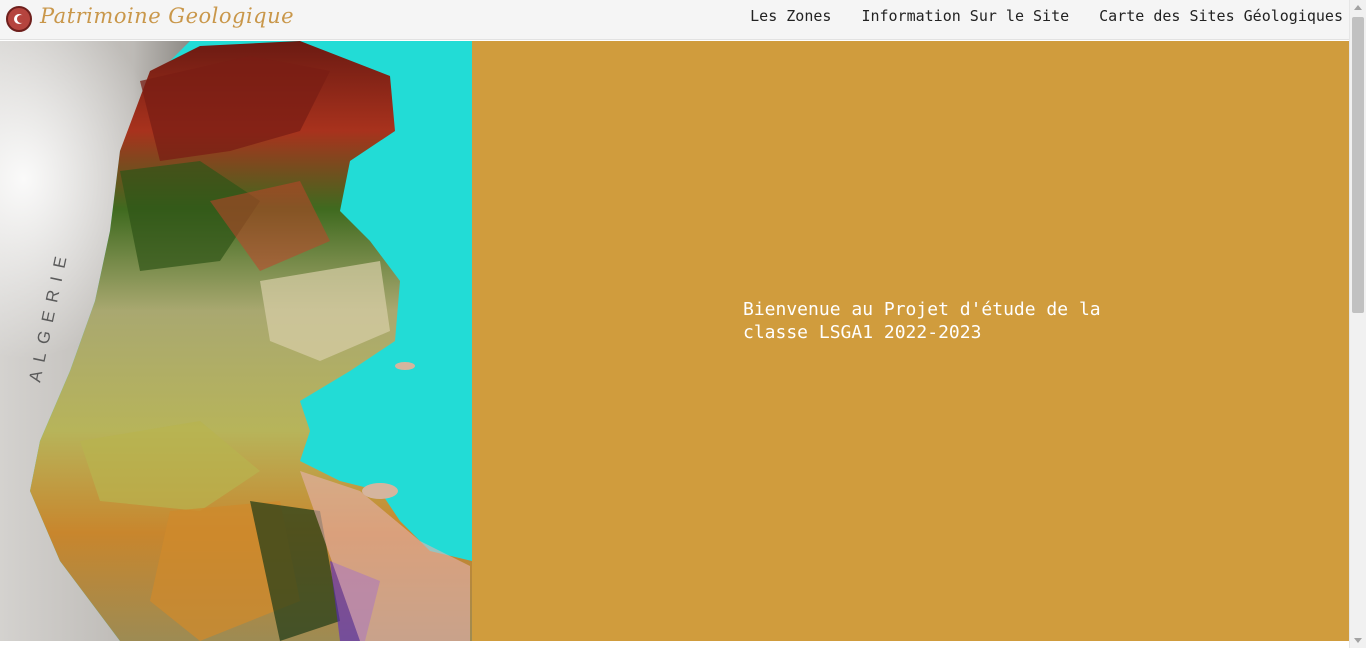  Describe the element at coordinates (1221, 16) in the screenshot. I see `nav-link-geological-map: Carte des Sites Géologiques` at that location.